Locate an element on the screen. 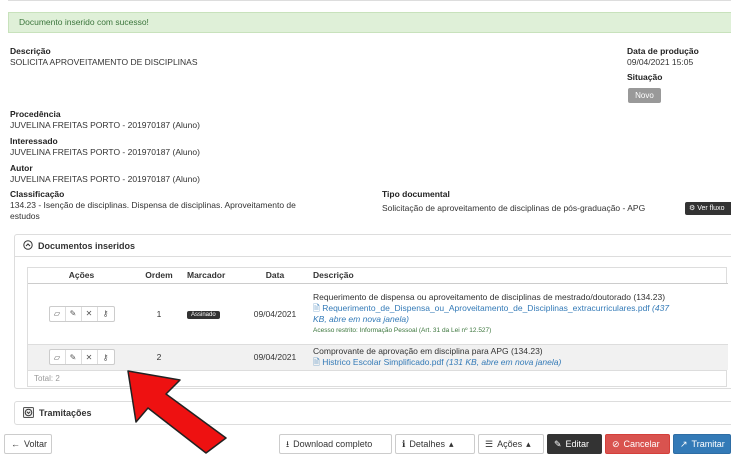  arrow-left-icon: ← is located at coordinates (15, 444).